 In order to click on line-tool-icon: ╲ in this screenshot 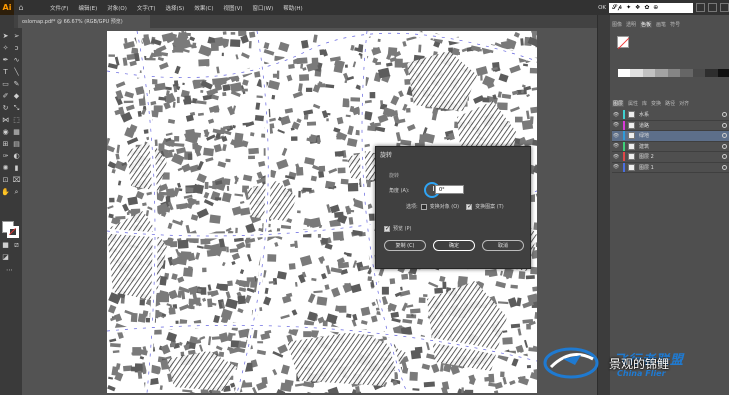, I will do `click(16, 72)`.